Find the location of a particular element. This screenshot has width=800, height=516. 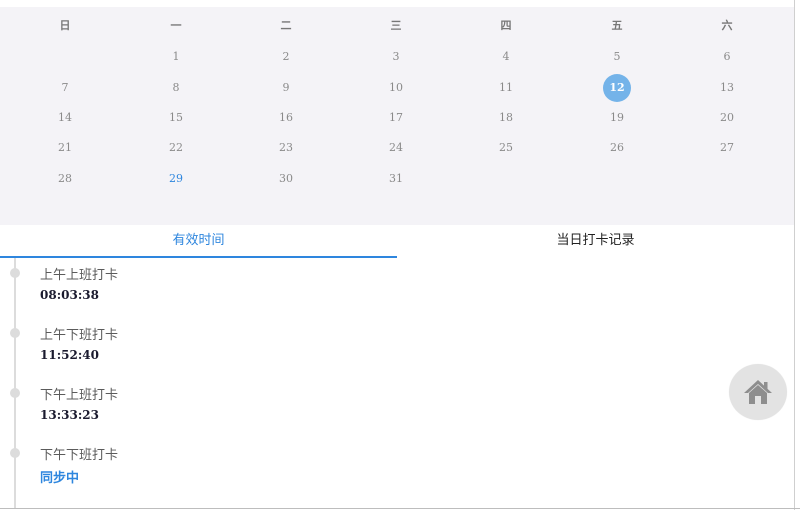

weekday-sat: 六 is located at coordinates (727, 25).